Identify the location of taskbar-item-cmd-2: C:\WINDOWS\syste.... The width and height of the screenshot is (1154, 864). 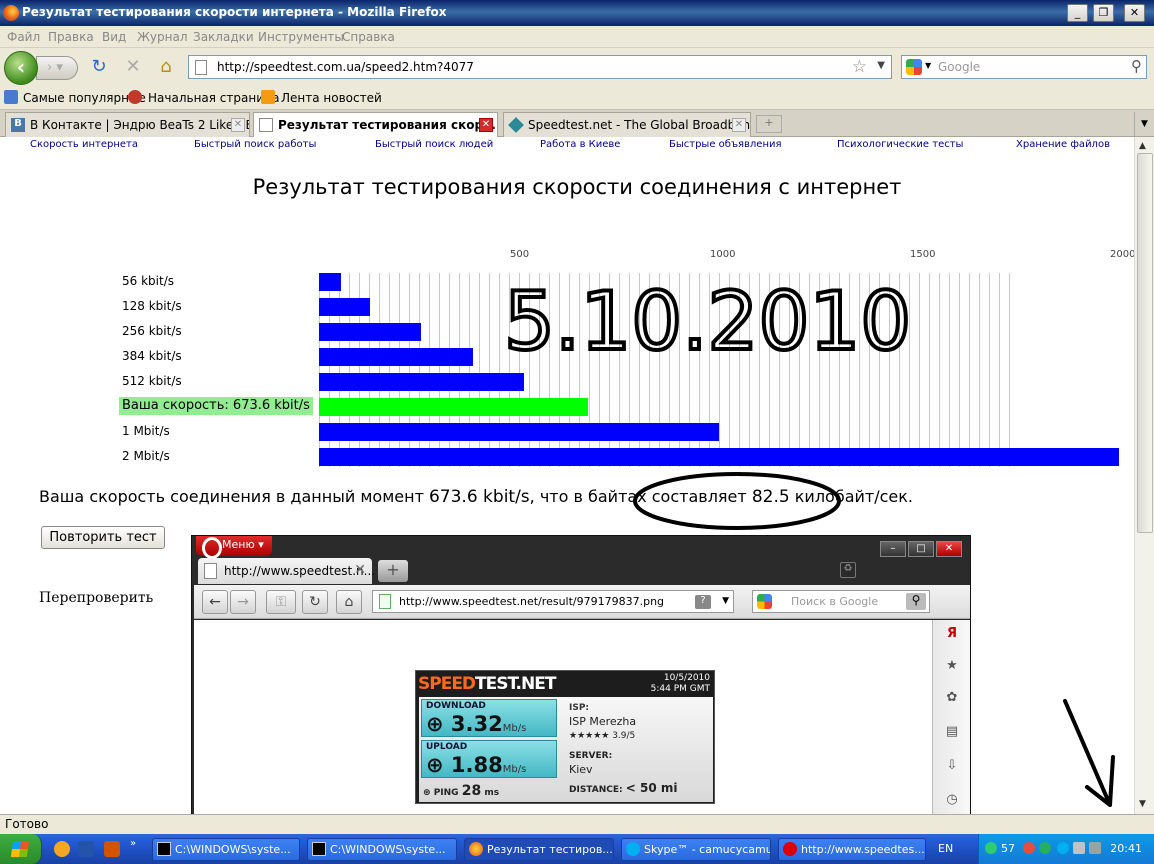
(382, 849).